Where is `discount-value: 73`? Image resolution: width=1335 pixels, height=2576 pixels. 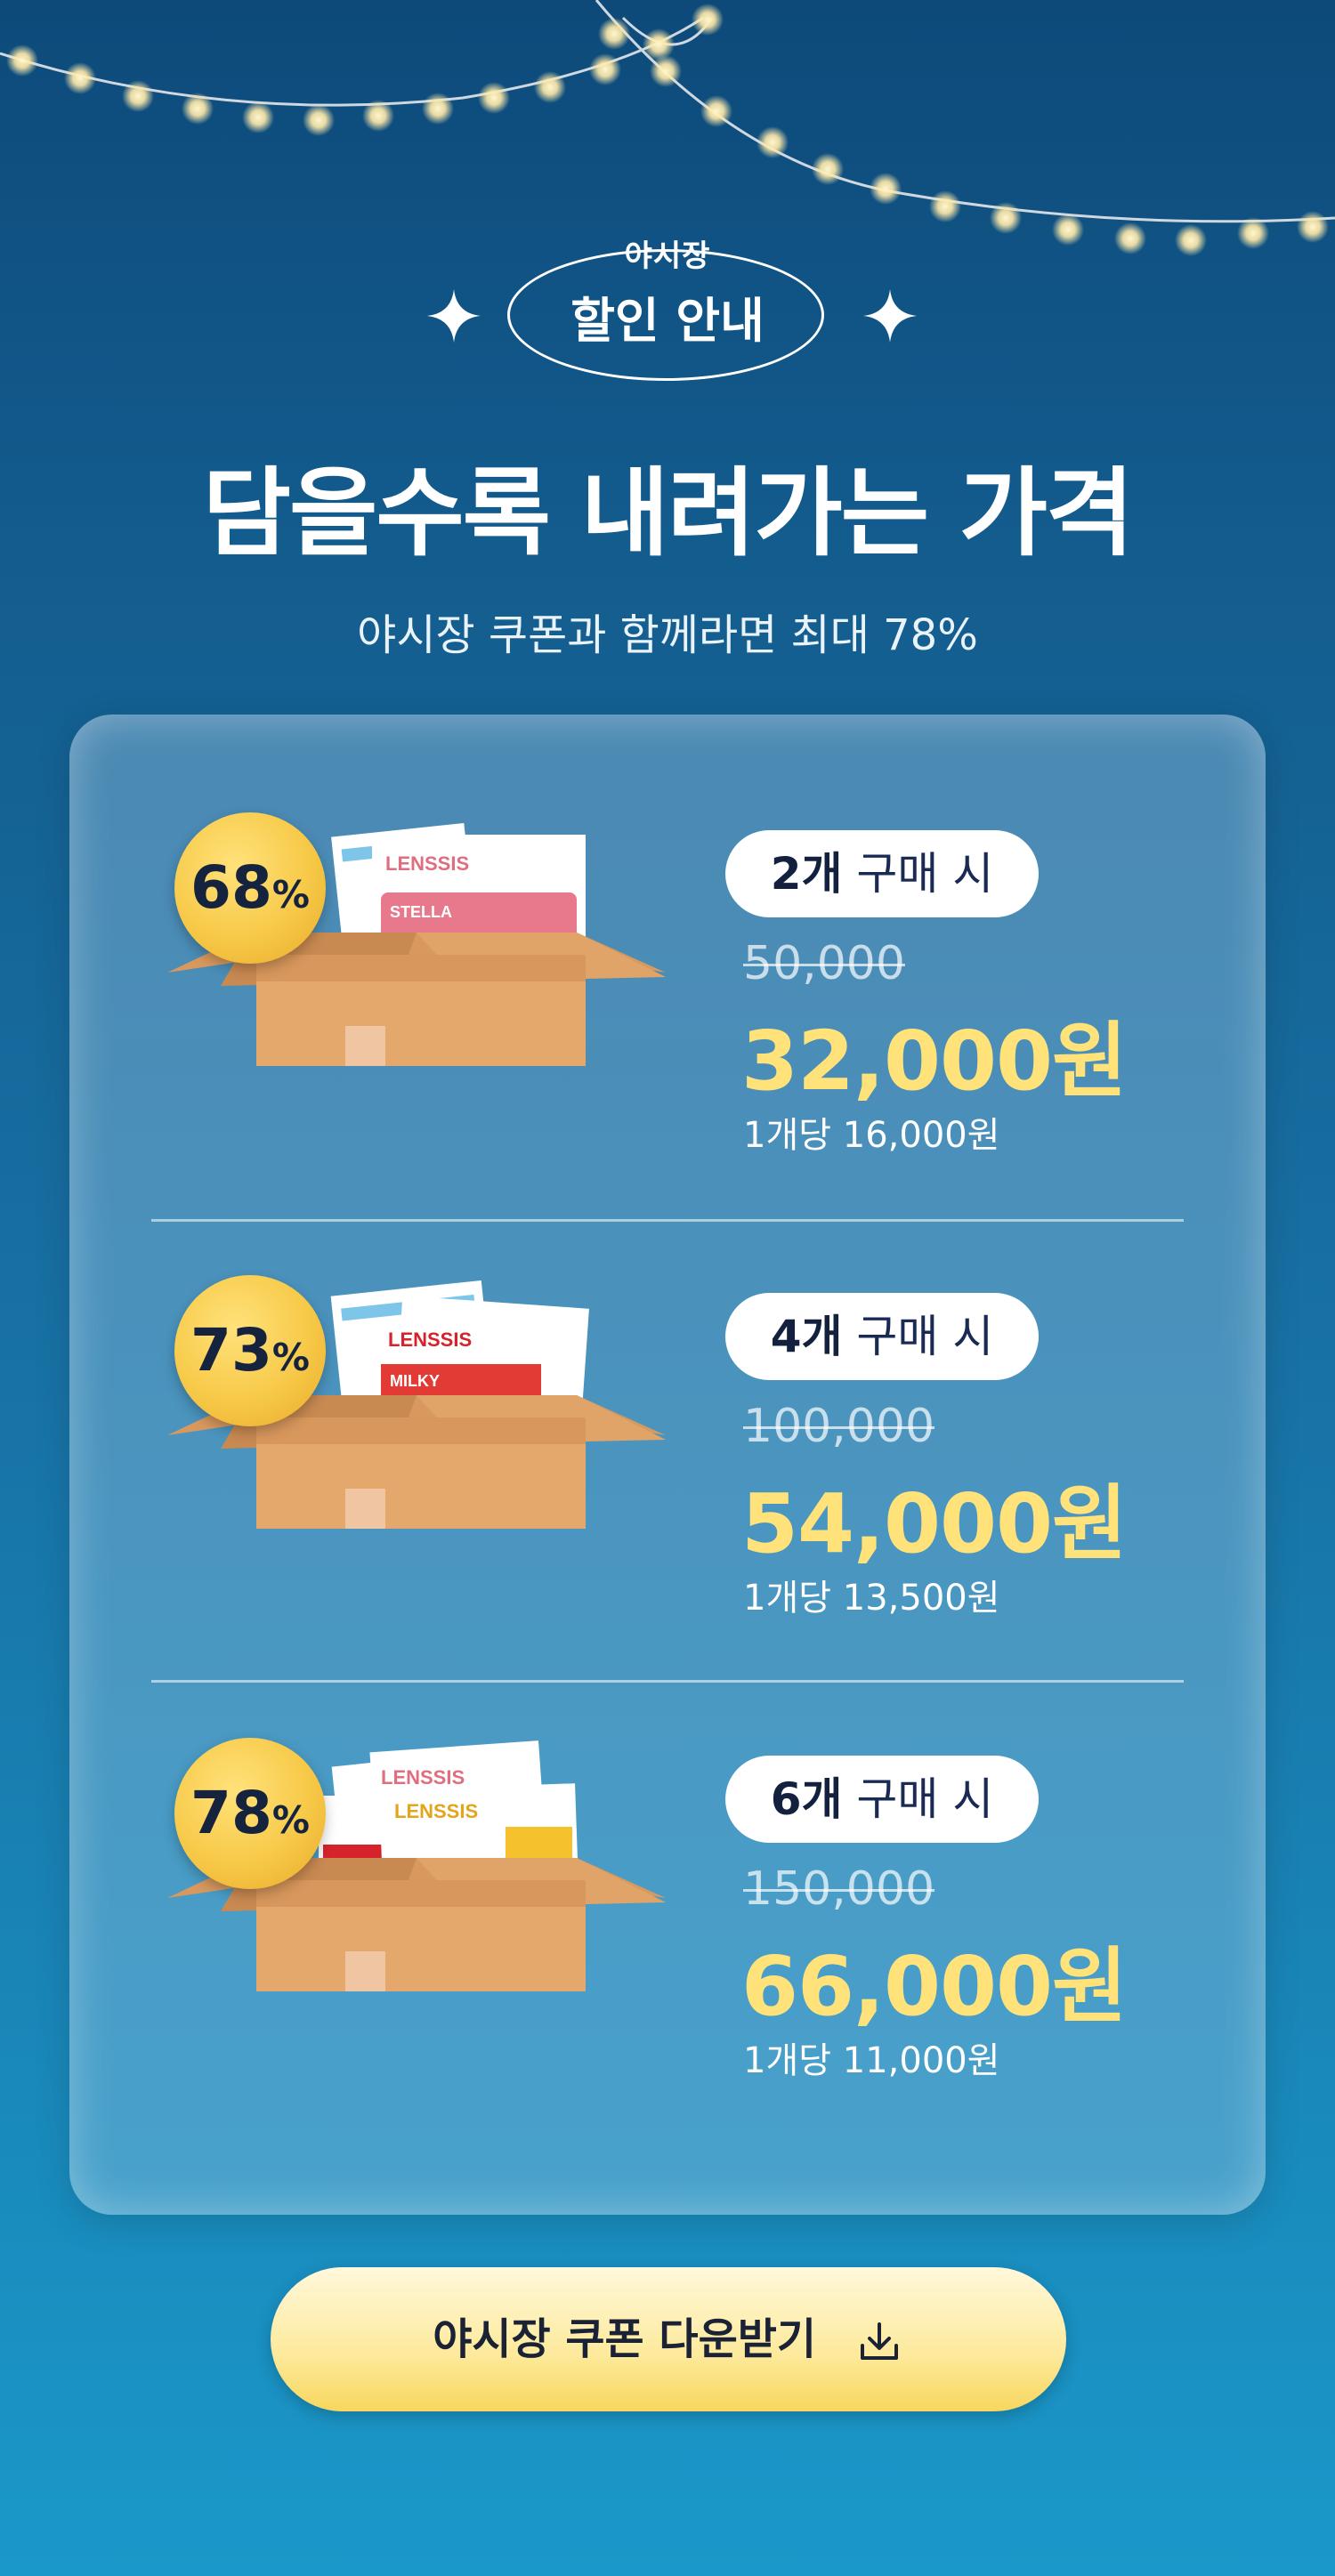
discount-value: 73 is located at coordinates (231, 1350).